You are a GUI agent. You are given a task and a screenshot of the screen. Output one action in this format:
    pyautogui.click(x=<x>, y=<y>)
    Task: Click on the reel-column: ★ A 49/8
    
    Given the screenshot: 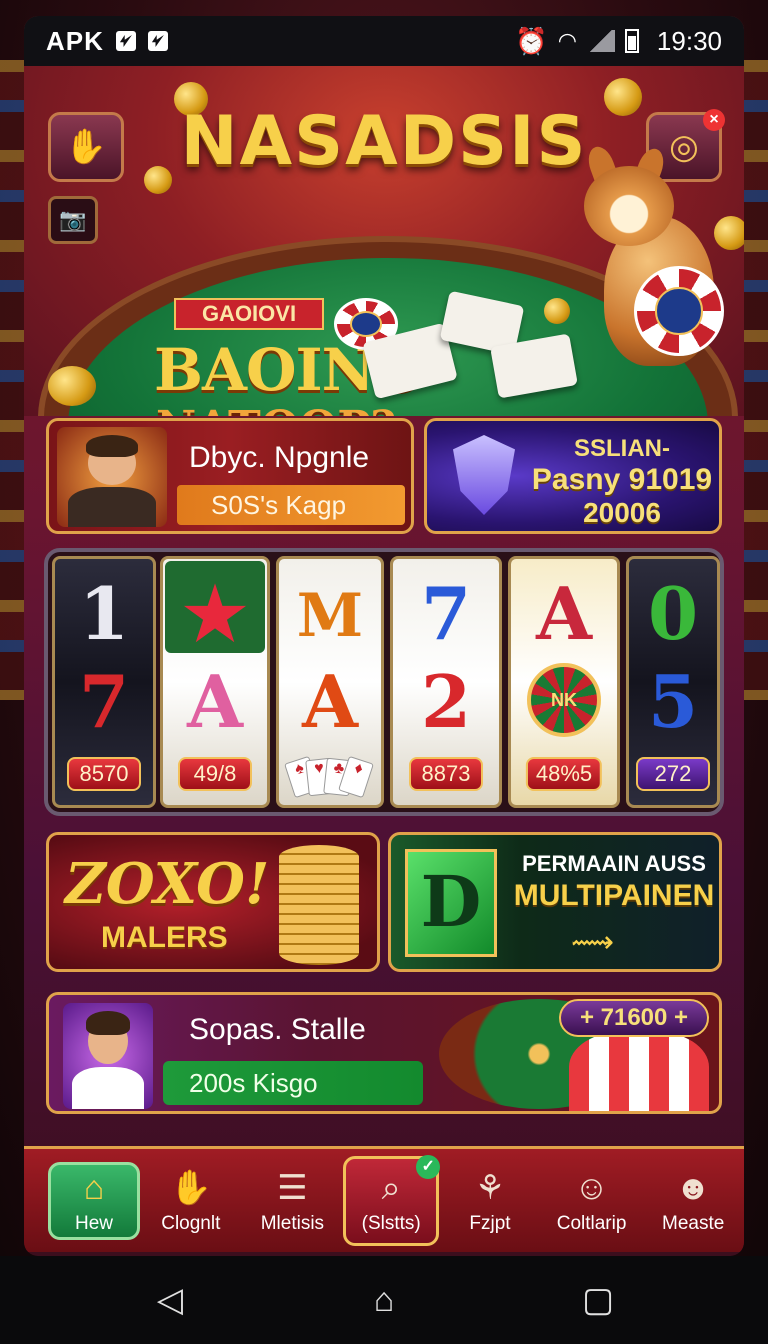 What is the action you would take?
    pyautogui.click(x=215, y=682)
    